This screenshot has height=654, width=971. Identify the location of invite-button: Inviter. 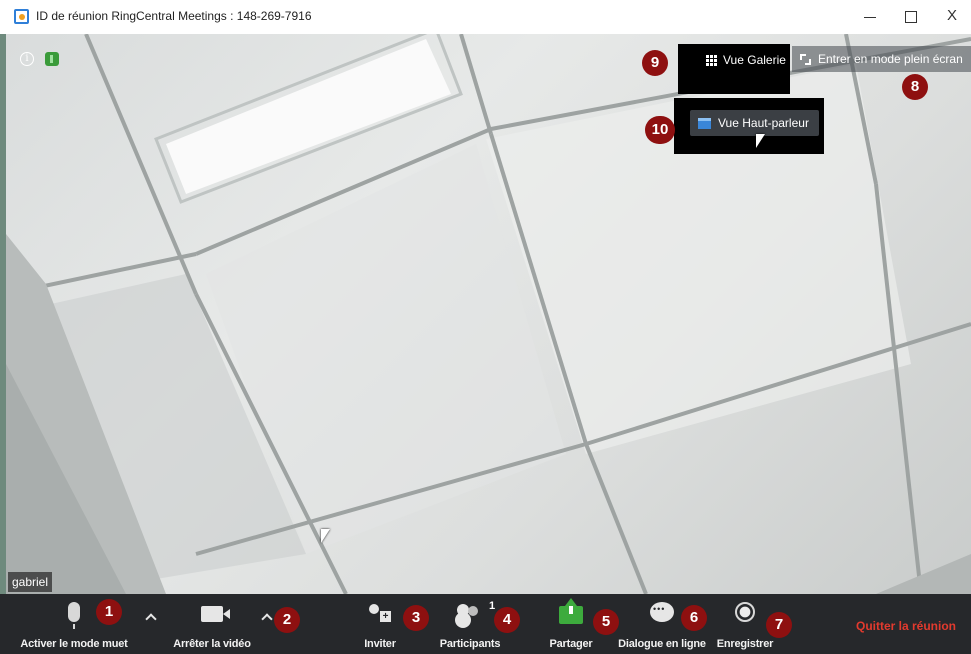
(380, 624).